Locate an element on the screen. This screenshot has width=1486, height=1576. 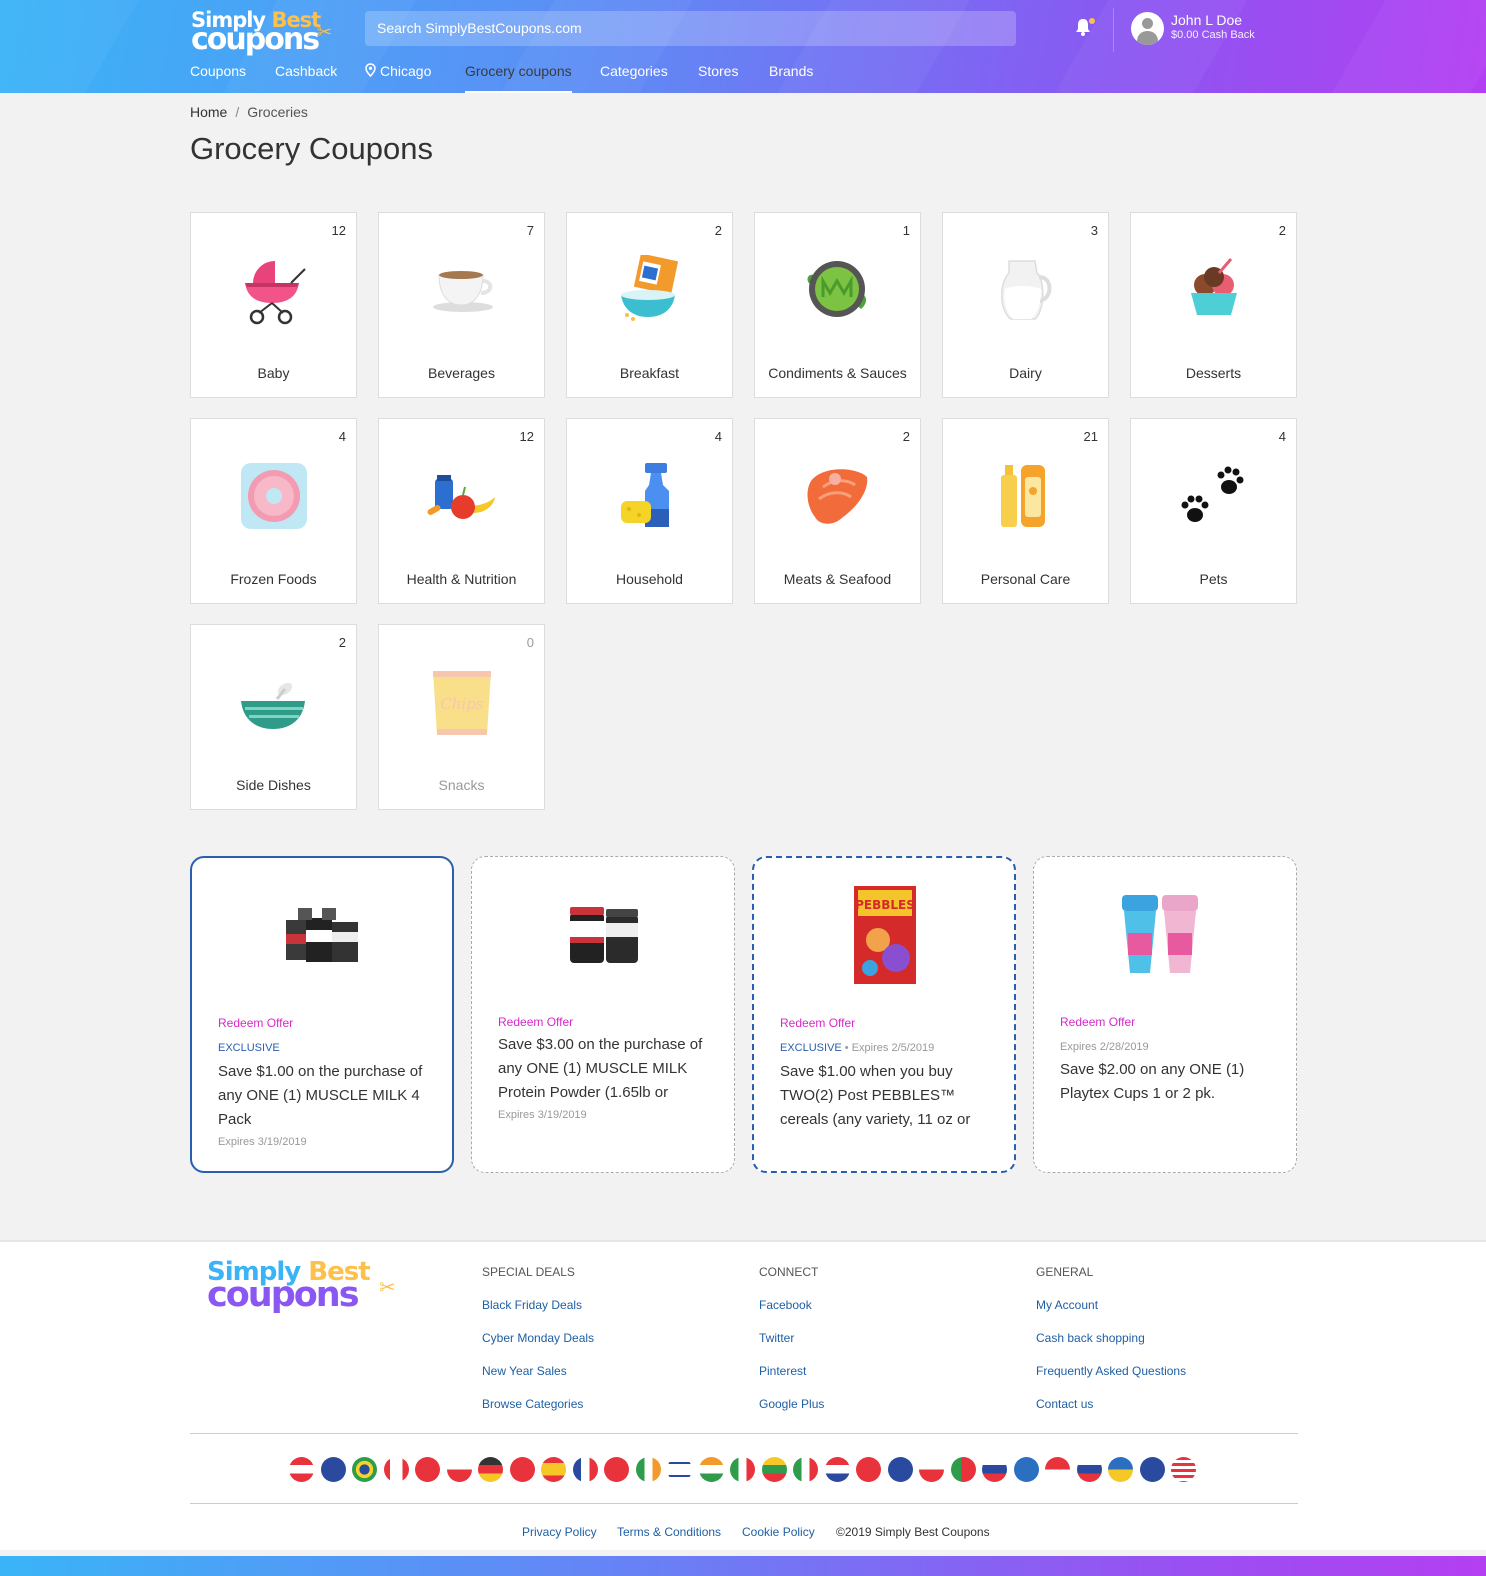
czech-flag-icon is located at coordinates (459, 1469).